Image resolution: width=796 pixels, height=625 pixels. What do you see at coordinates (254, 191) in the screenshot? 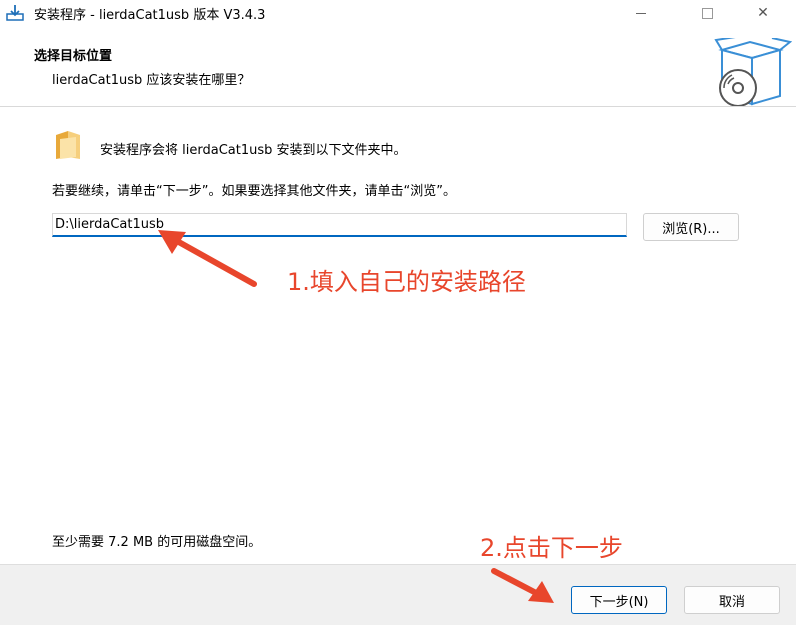
I see `instruction-text: 若要继续，请单击“下一步”。如果要选择其他文件夹，请单击“浏览”。` at bounding box center [254, 191].